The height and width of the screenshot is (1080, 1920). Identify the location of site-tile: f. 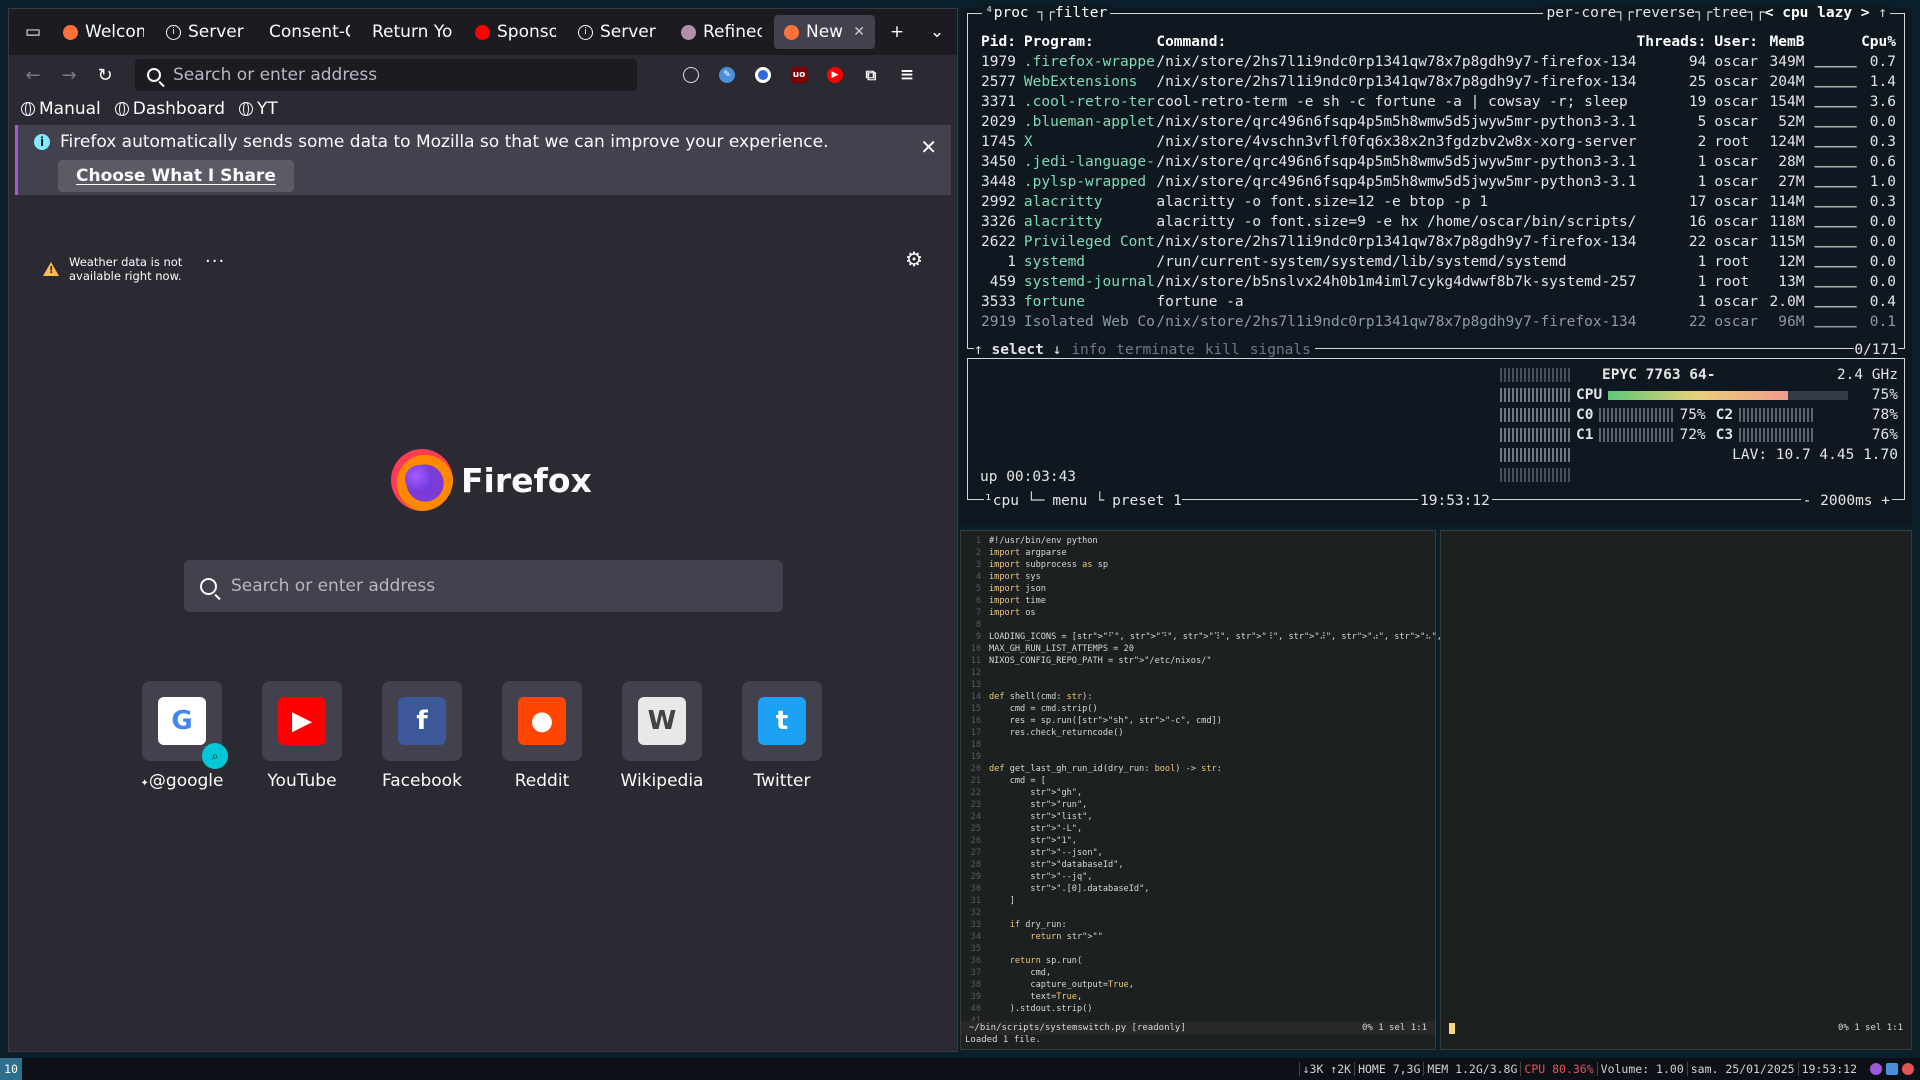
(422, 721).